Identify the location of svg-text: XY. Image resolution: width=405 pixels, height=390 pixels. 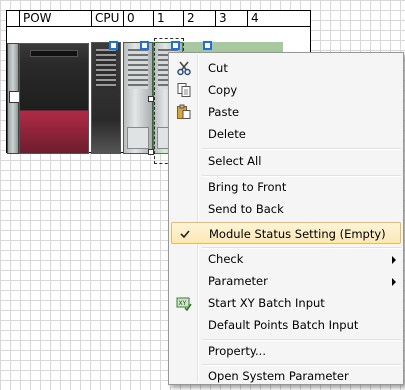
(183, 303).